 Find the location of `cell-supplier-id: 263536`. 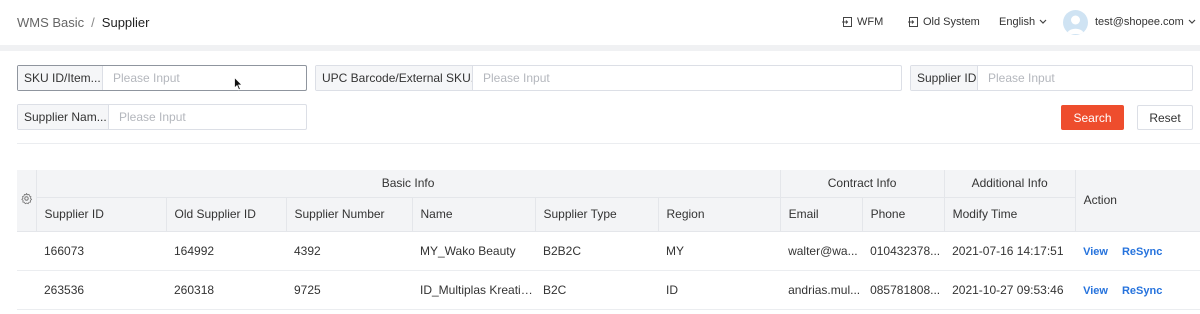

cell-supplier-id: 263536 is located at coordinates (101, 290).